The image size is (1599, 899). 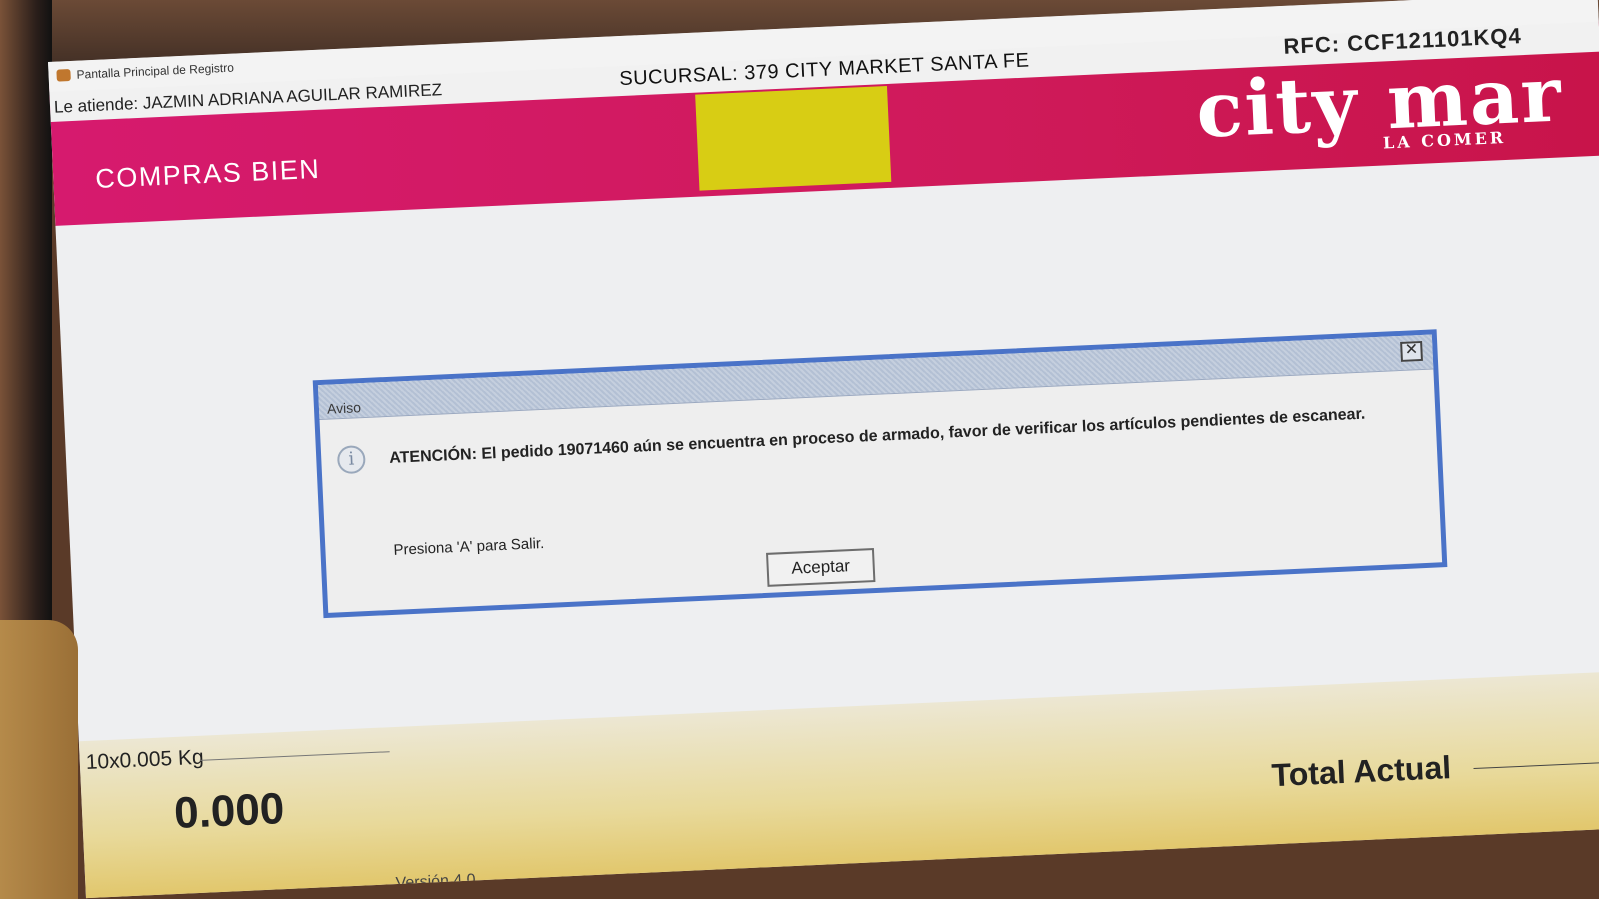 I want to click on dialog-title: Aviso, so click(x=344, y=408).